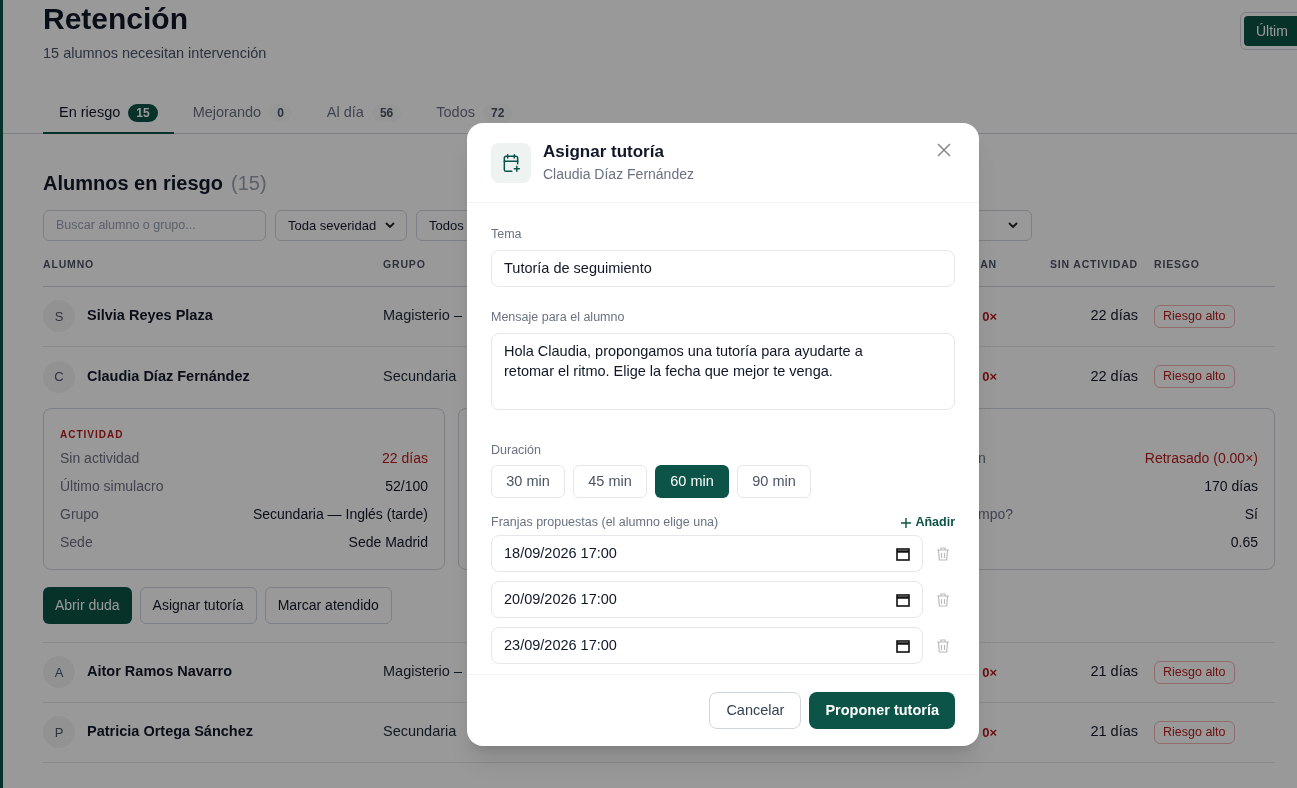  I want to click on field-label: Tema, so click(507, 234).